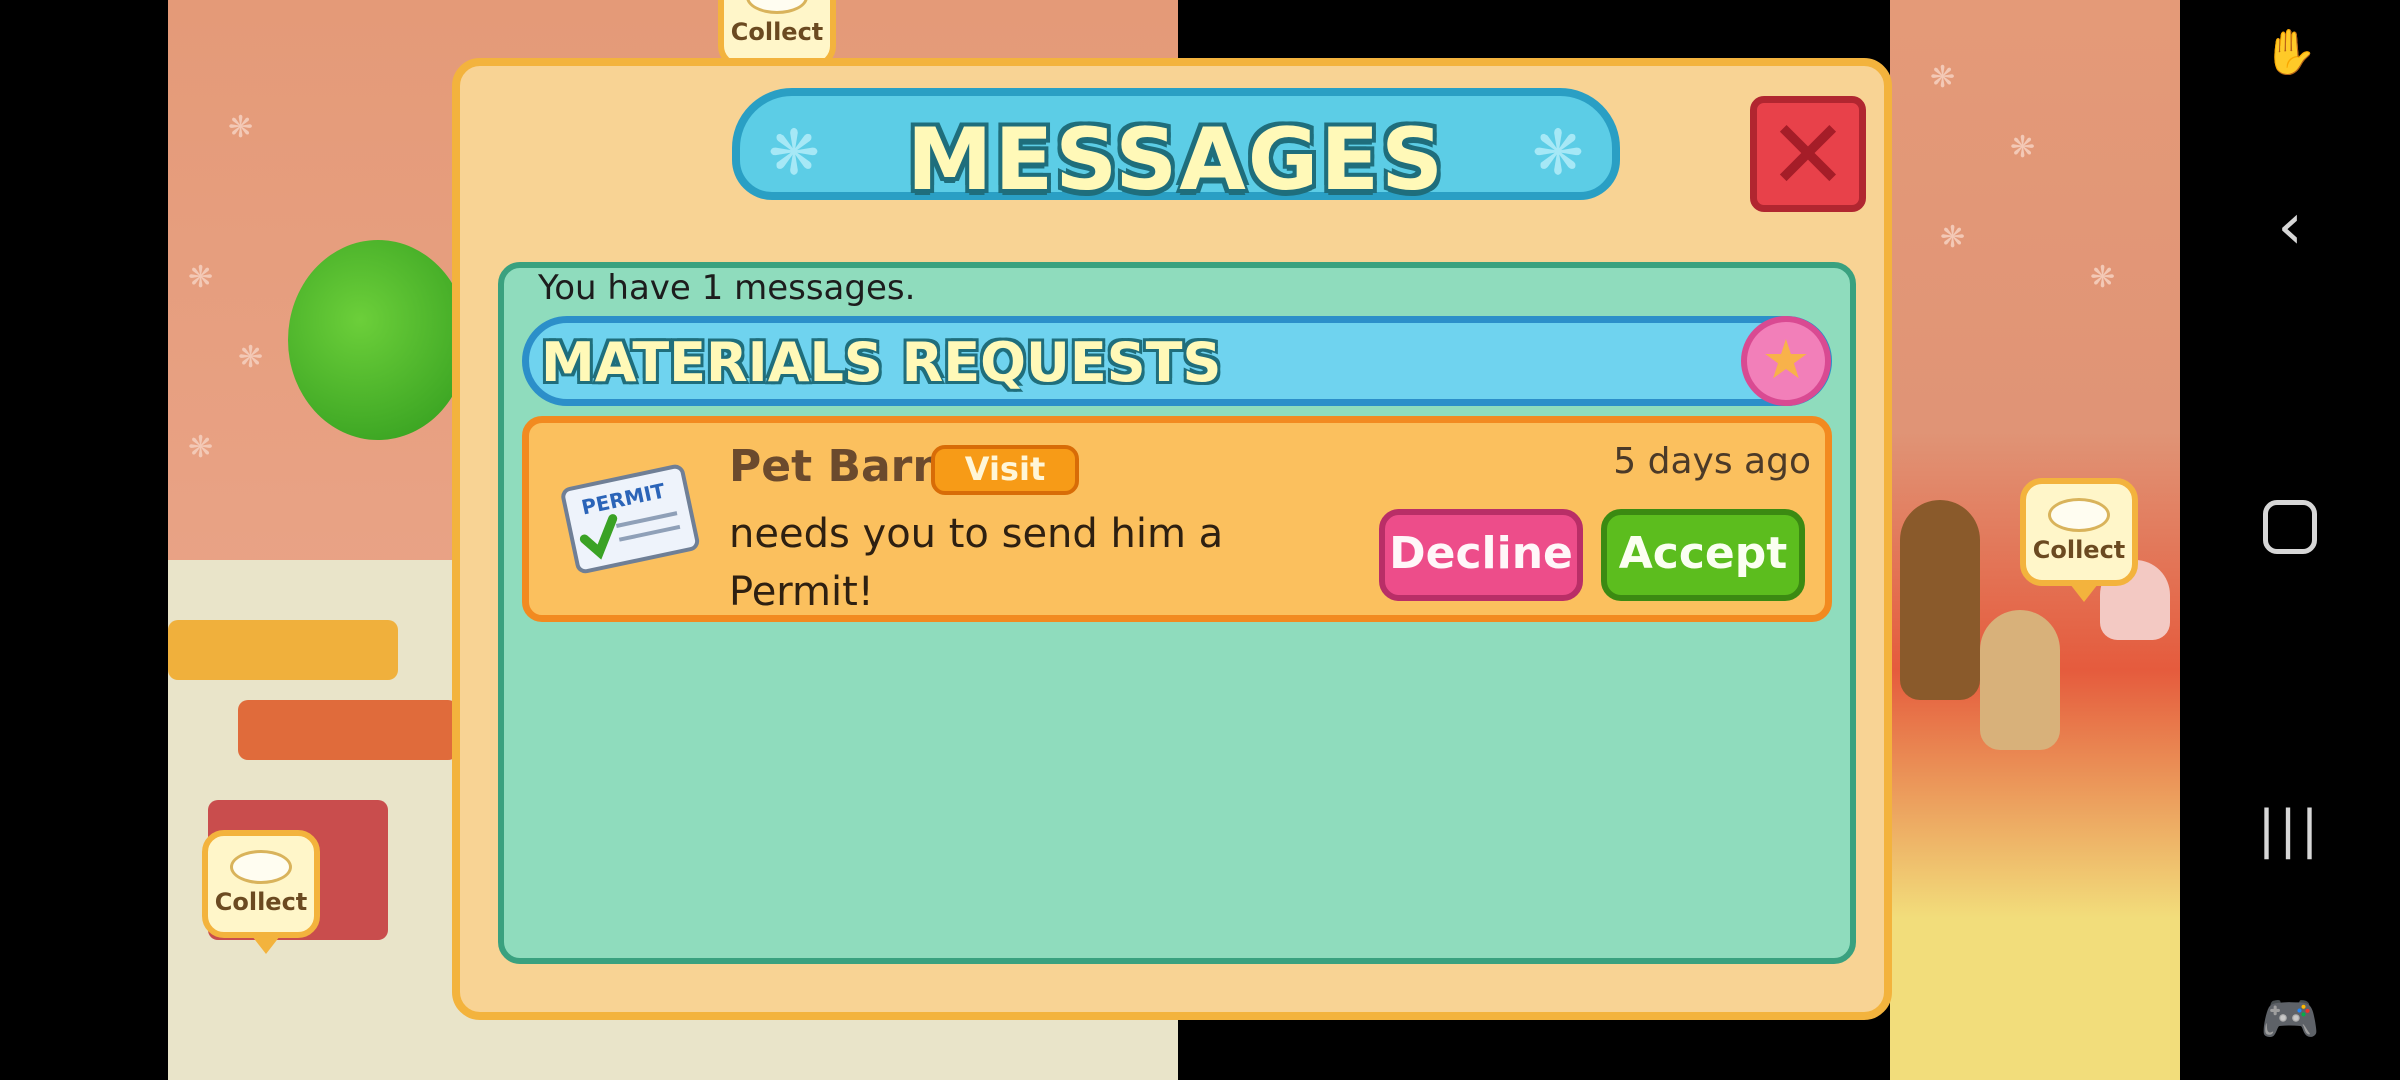 This screenshot has height=1080, width=2400. What do you see at coordinates (976, 563) in the screenshot?
I see `message-text: needs you to send him a Permit!` at bounding box center [976, 563].